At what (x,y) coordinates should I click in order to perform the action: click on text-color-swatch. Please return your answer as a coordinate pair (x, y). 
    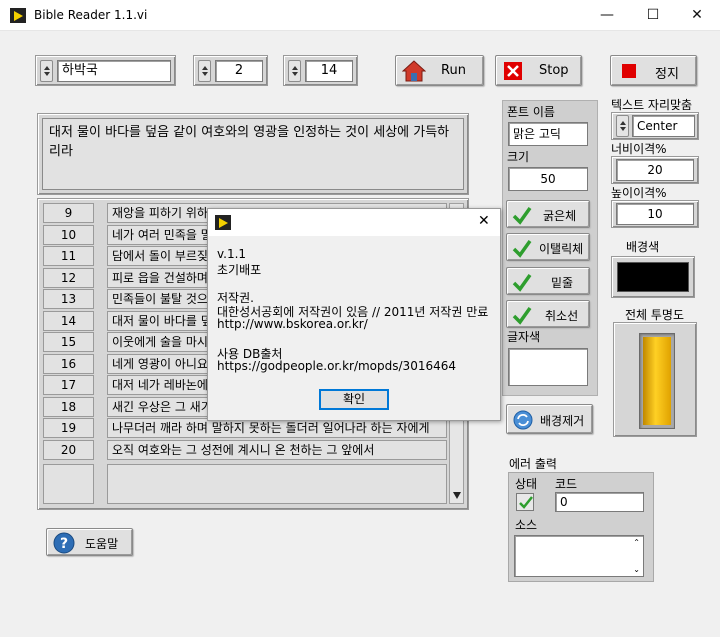
    Looking at the image, I should click on (548, 367).